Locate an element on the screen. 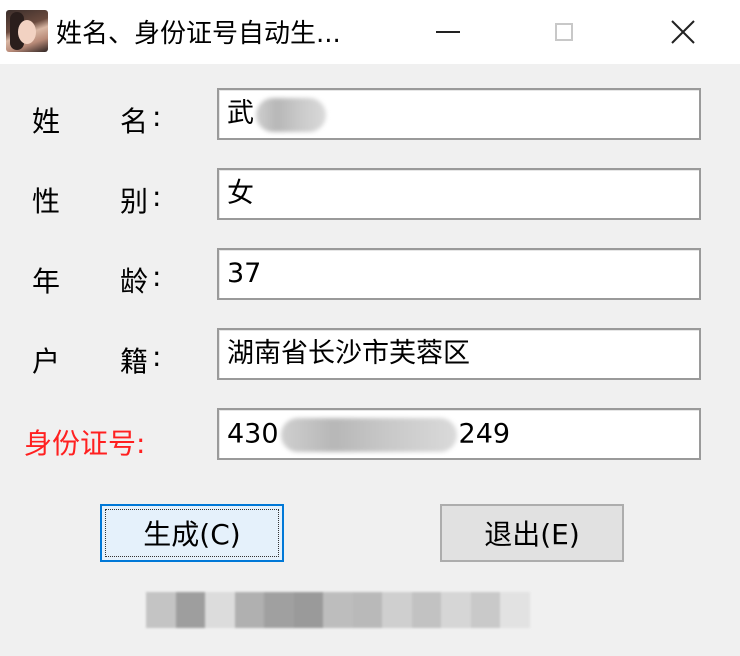 The width and height of the screenshot is (740, 656). redacted-footer-text is located at coordinates (338, 610).